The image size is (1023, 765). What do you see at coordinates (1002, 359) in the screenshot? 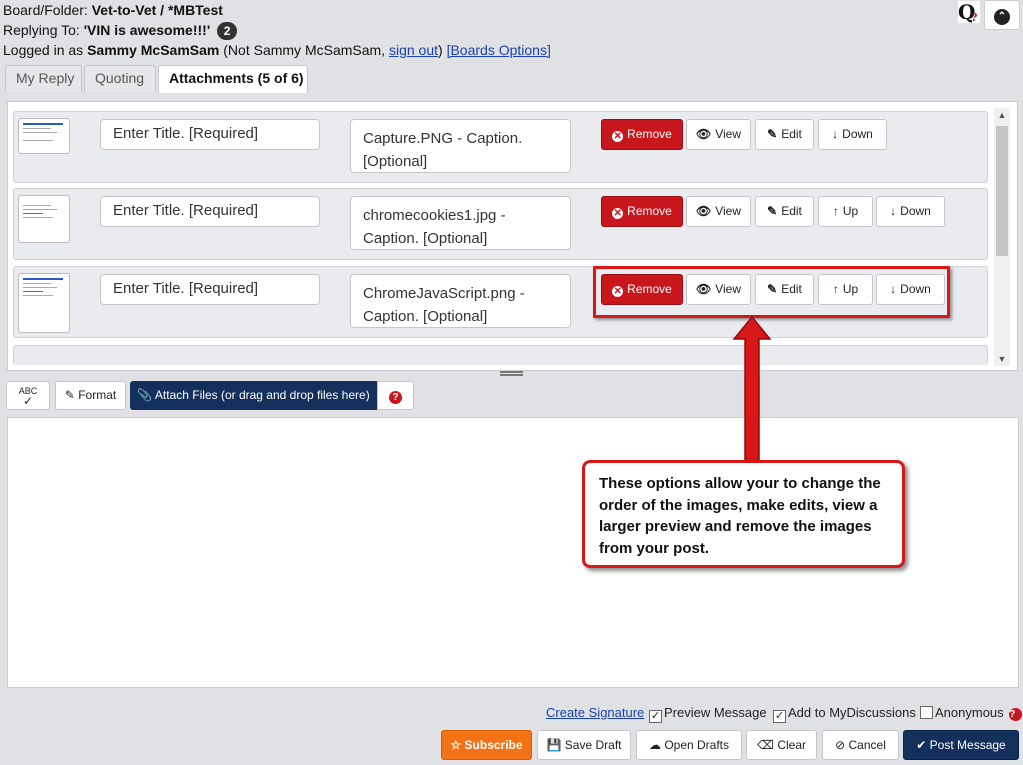
I see `scroll-down-icon: ▼` at bounding box center [1002, 359].